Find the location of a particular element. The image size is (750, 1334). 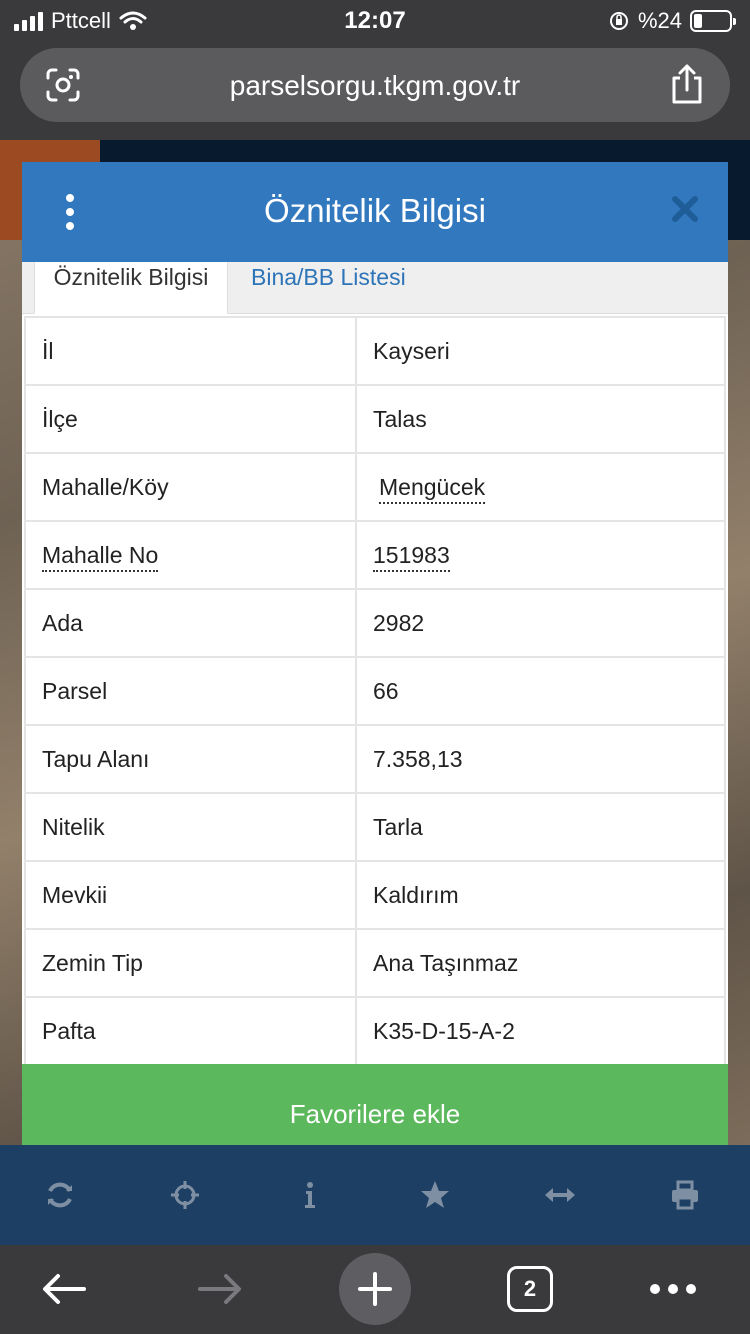

browser-address-area: parselsorgu.tkgm.gov.tr is located at coordinates (375, 90).